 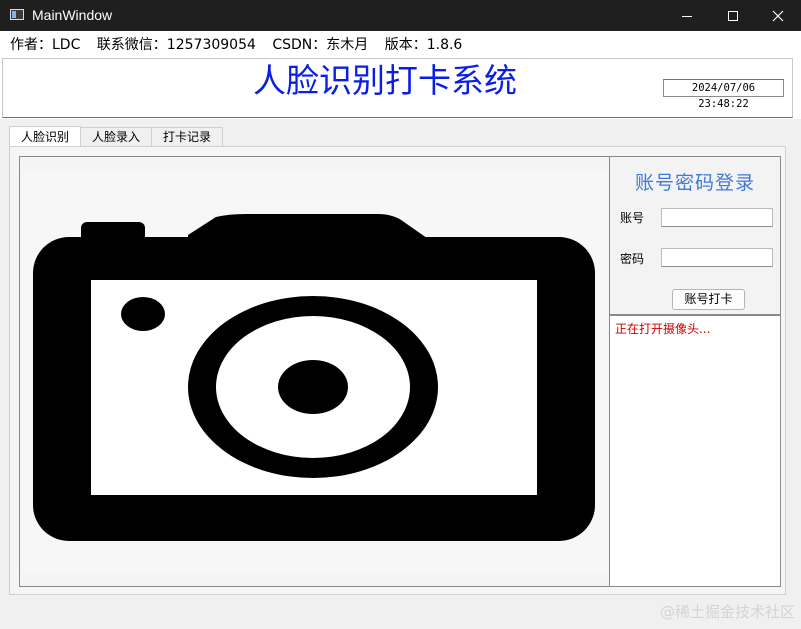 What do you see at coordinates (423, 45) in the screenshot?
I see `version-label: 版本：1.8.6` at bounding box center [423, 45].